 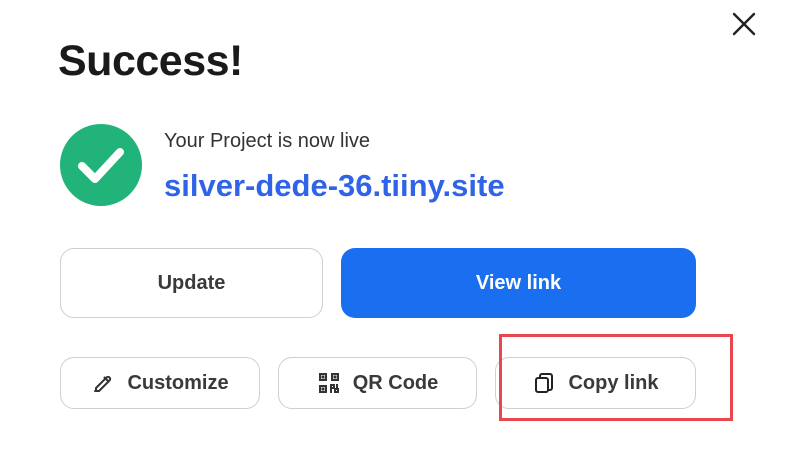 I want to click on copy-icon, so click(x=544, y=383).